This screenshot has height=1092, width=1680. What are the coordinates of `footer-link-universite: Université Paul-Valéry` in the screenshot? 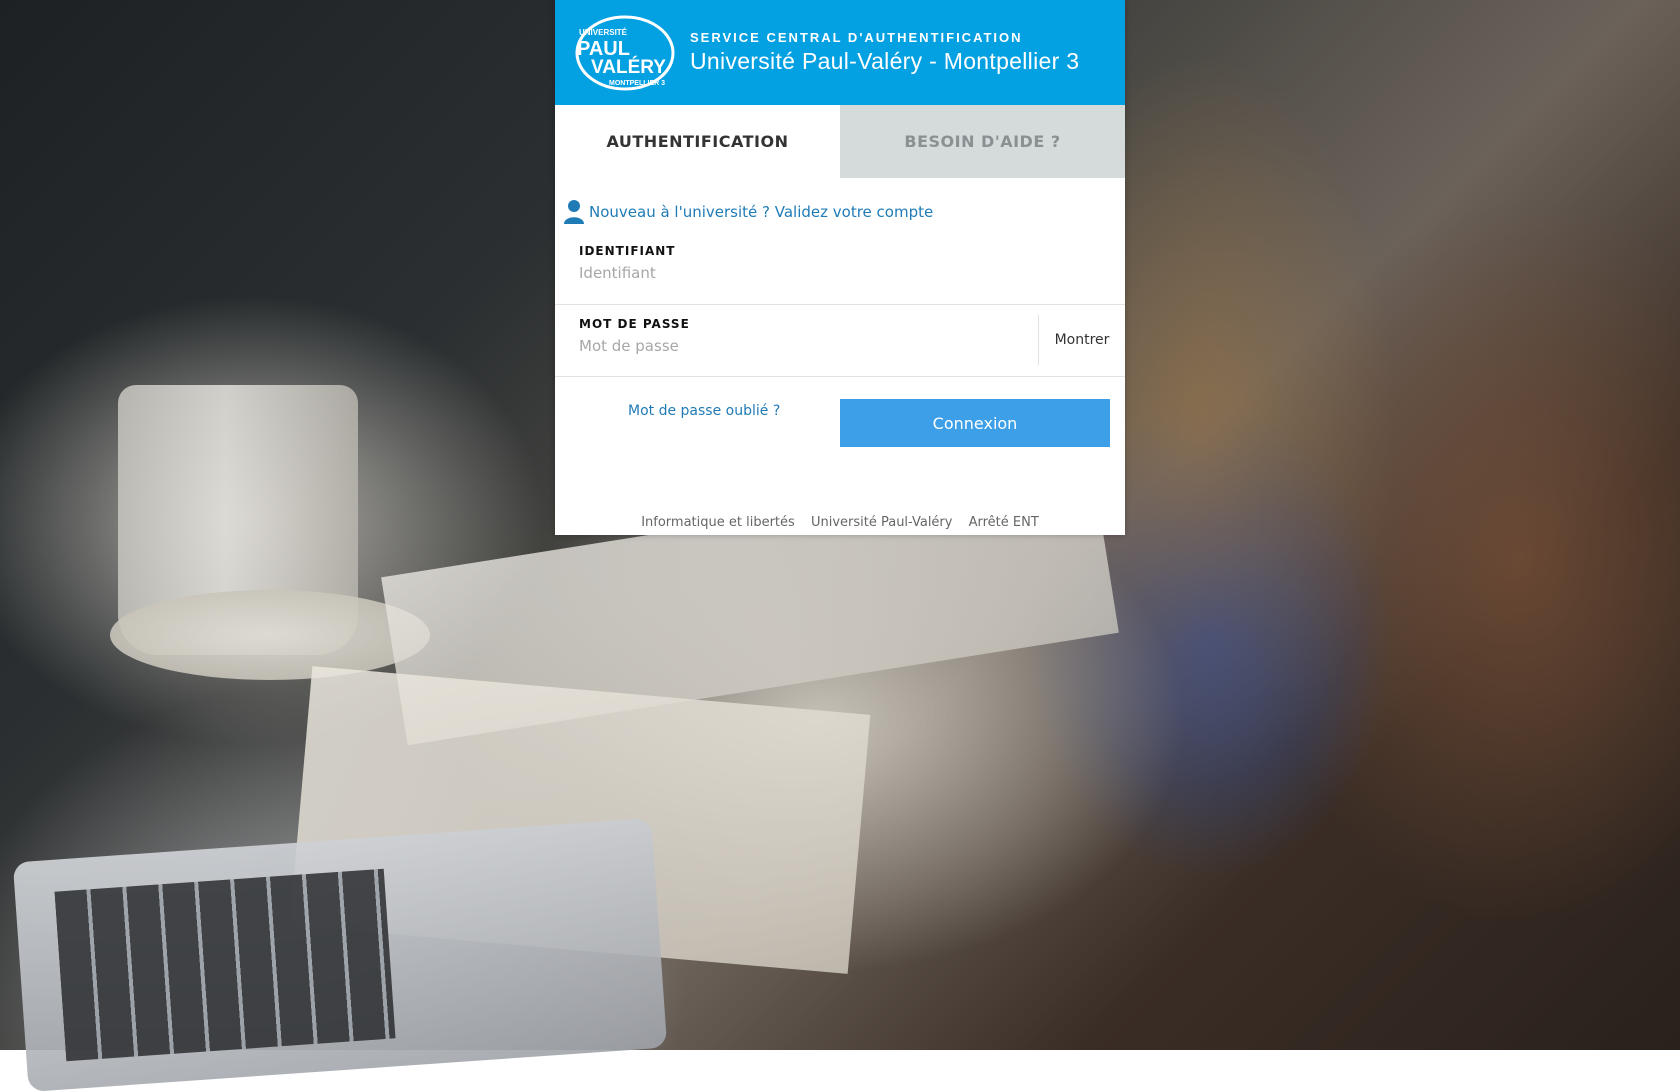 It's located at (882, 522).